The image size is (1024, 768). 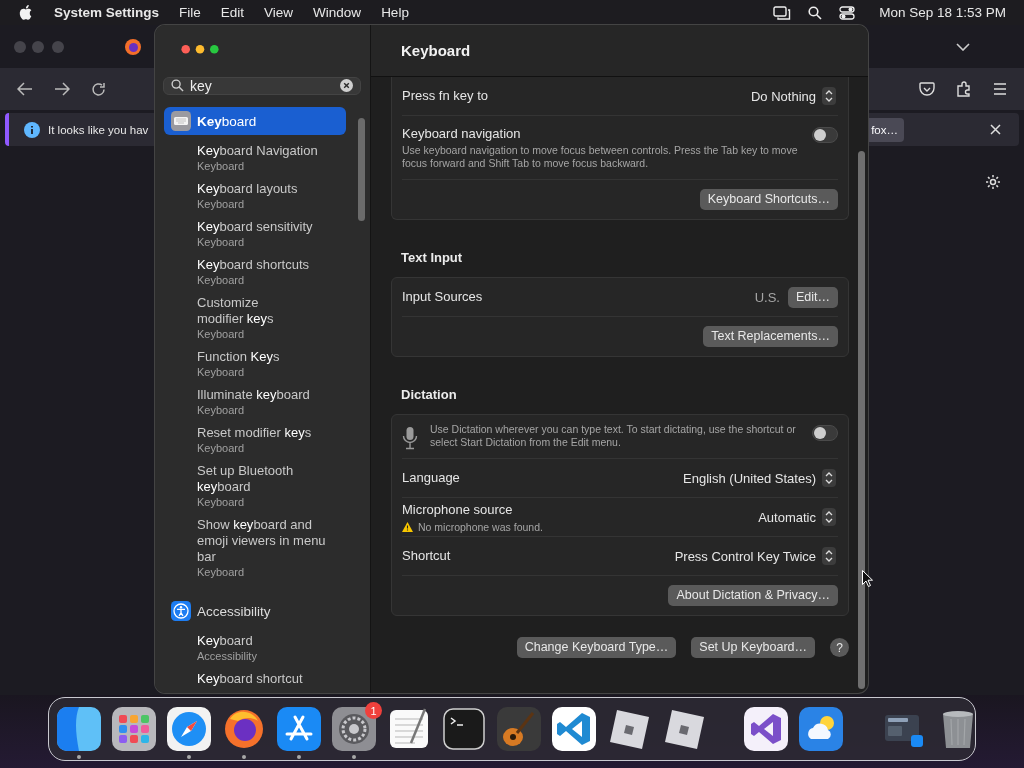 What do you see at coordinates (395, 12) in the screenshot?
I see `menu-item: Help` at bounding box center [395, 12].